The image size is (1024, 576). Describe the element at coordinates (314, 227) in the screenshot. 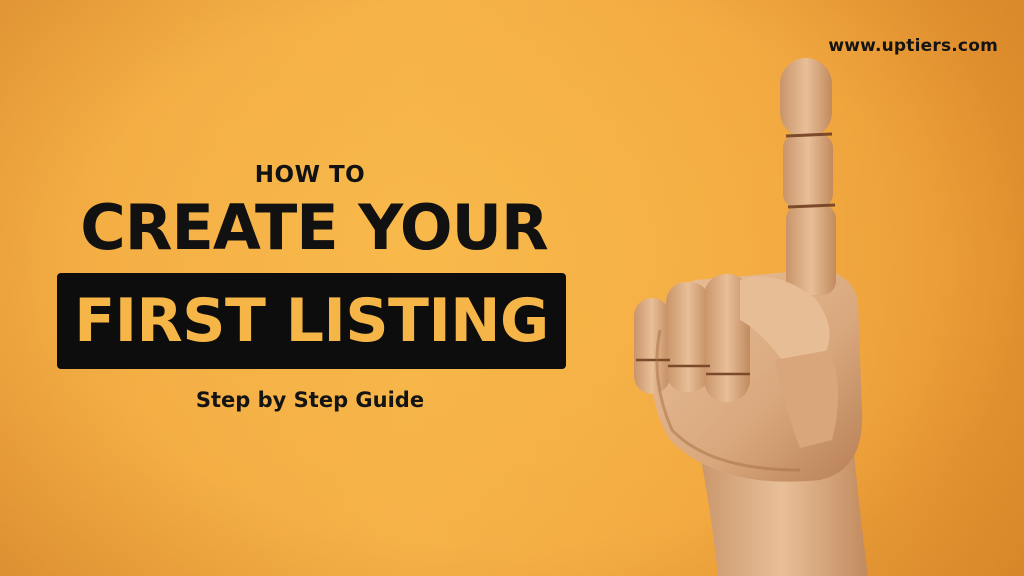

I see `headline-line-1: CREATE YOUR` at that location.